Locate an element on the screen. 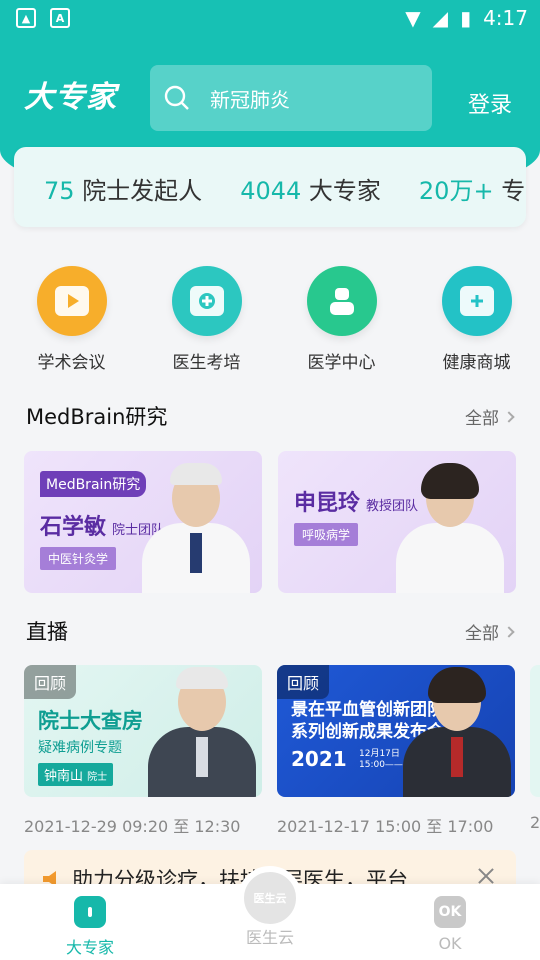 The width and height of the screenshot is (540, 960). medical-kit-icon is located at coordinates (206, 301).